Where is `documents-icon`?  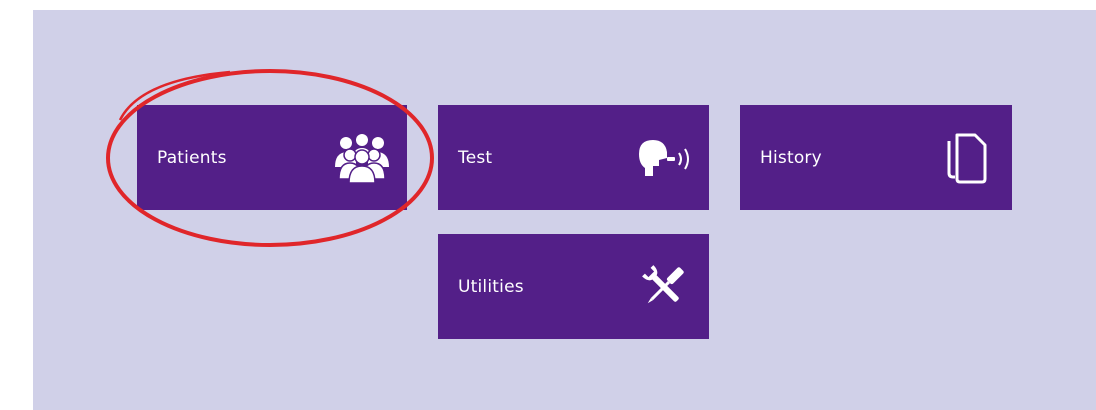 documents-icon is located at coordinates (967, 158).